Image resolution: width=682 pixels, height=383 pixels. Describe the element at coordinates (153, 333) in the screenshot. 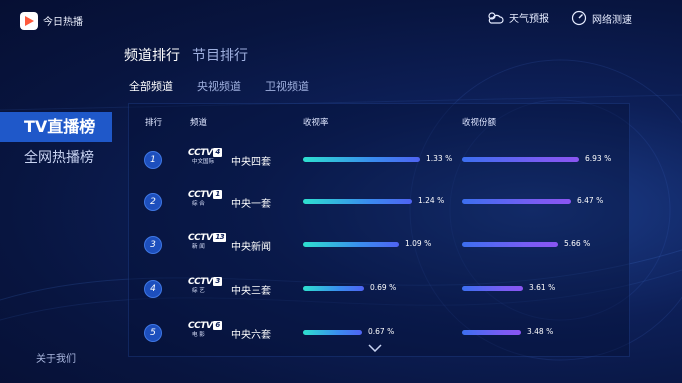

I see `rank-badge: 5` at that location.